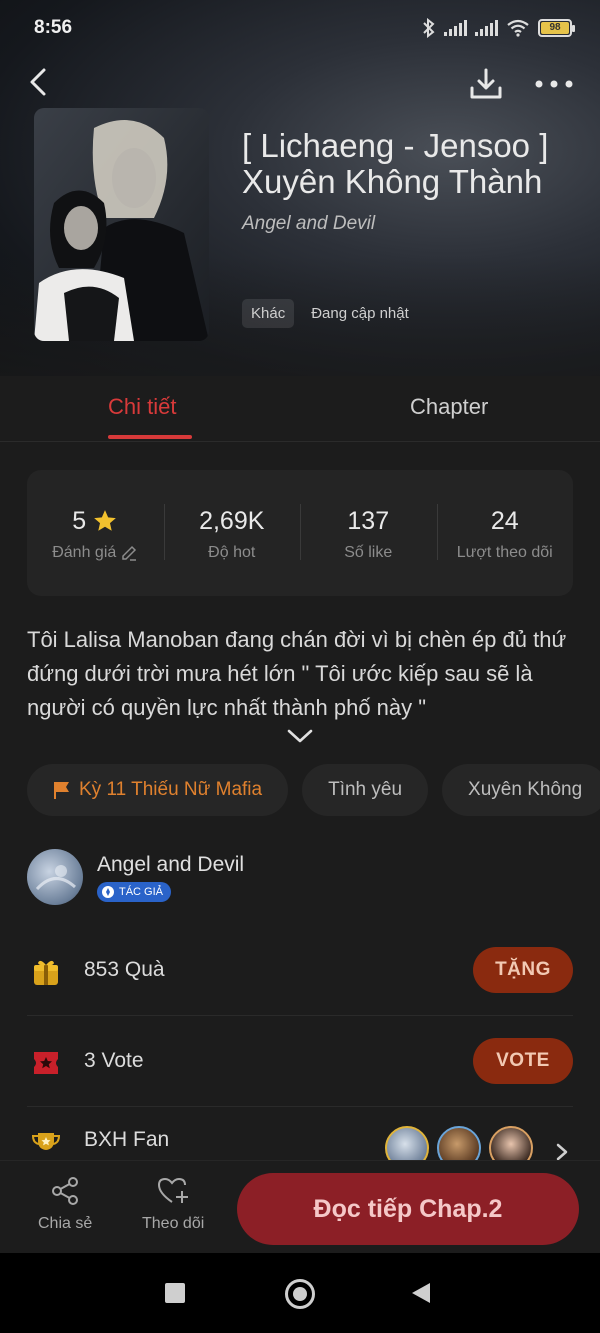  I want to click on badge-icon, so click(108, 892).